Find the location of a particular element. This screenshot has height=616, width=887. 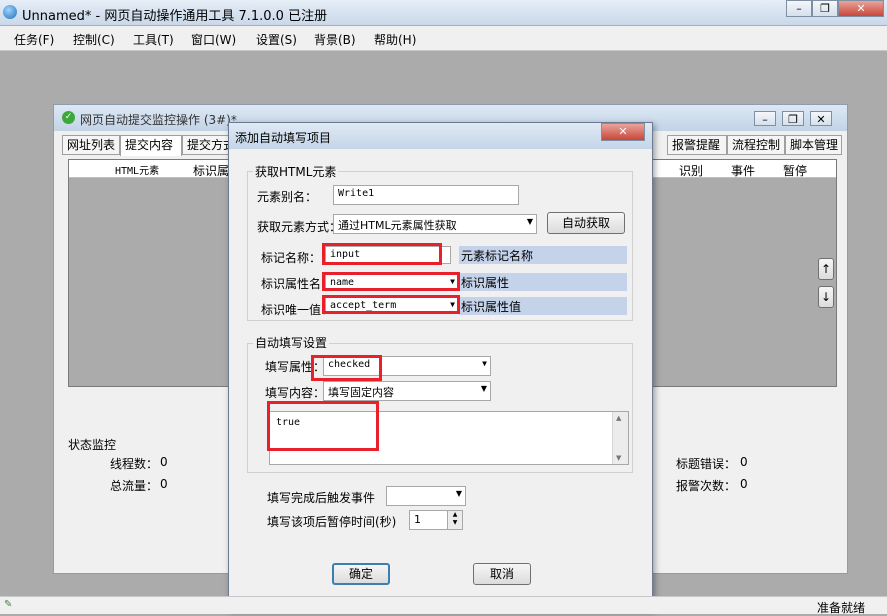

tag-hint: 元素标记名称 is located at coordinates (543, 255).